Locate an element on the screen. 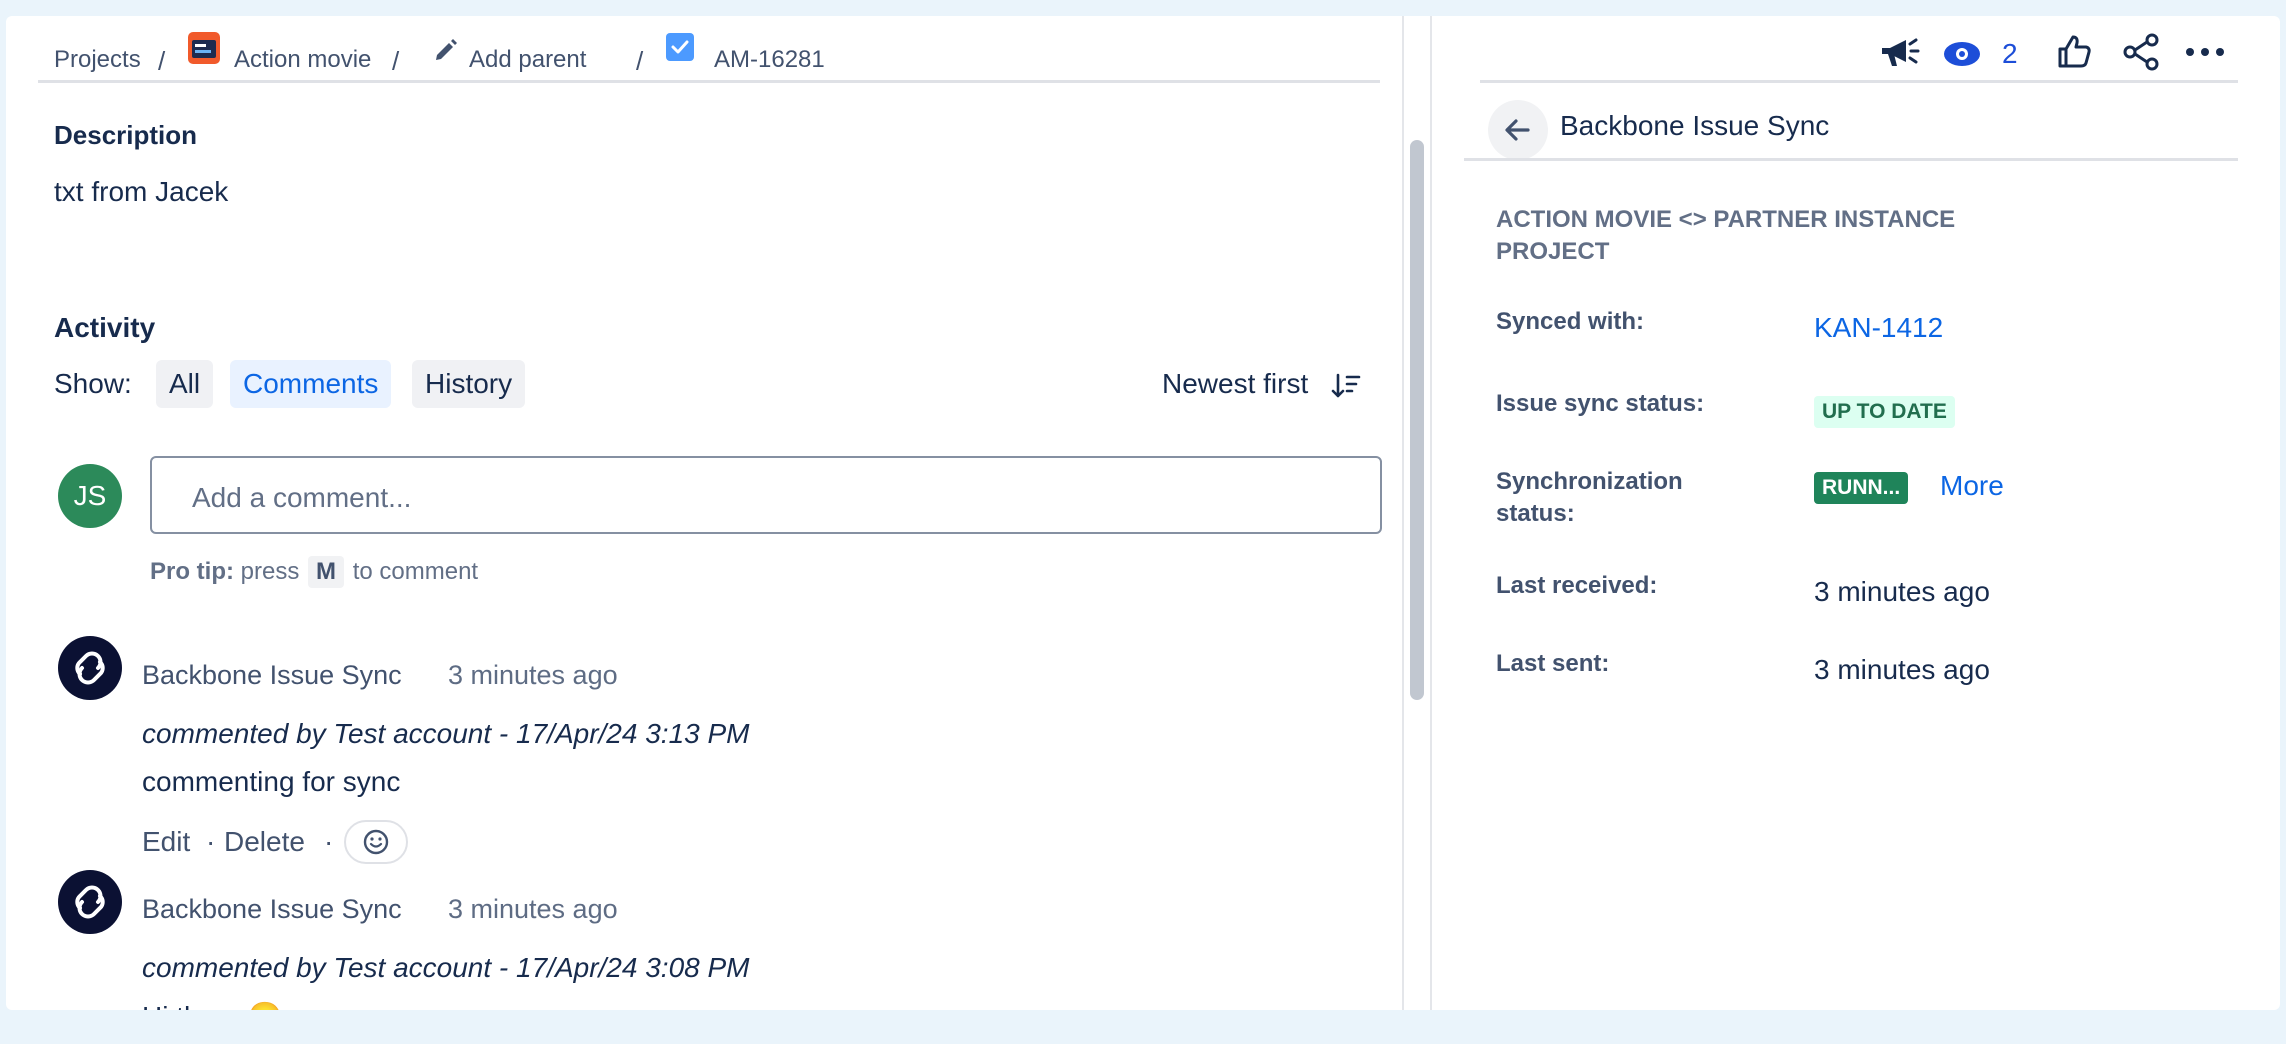 The height and width of the screenshot is (1044, 2286). keyboard-key: M is located at coordinates (326, 572).